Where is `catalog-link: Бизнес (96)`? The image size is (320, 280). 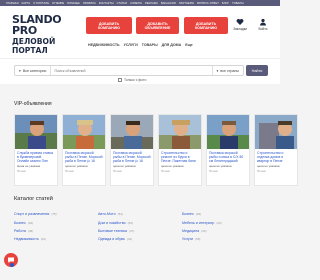
catalog-link: Бизнес (96) is located at coordinates (224, 214).